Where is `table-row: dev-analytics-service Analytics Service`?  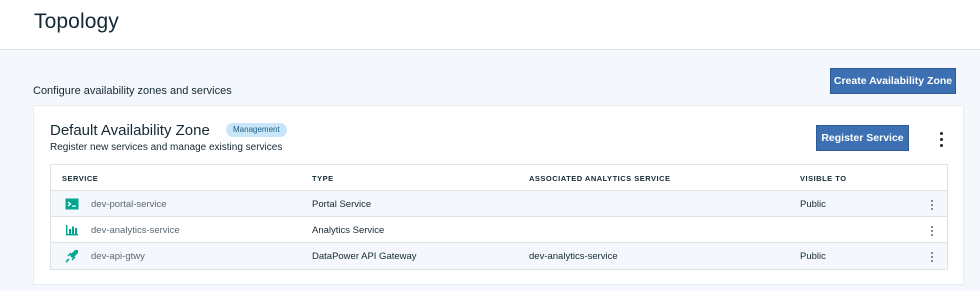
table-row: dev-analytics-service Analytics Service is located at coordinates (499, 230).